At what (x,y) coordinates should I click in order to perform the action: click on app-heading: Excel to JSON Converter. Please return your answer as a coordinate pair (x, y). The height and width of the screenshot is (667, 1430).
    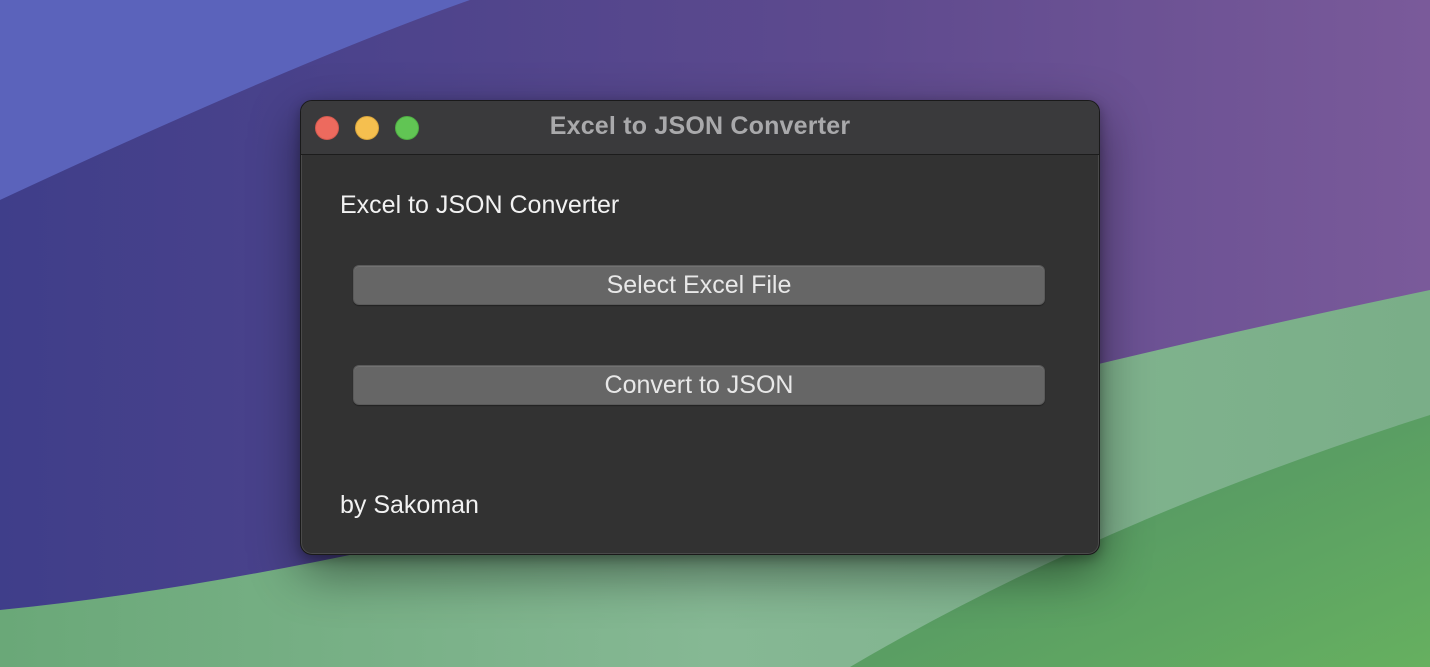
    Looking at the image, I should click on (480, 205).